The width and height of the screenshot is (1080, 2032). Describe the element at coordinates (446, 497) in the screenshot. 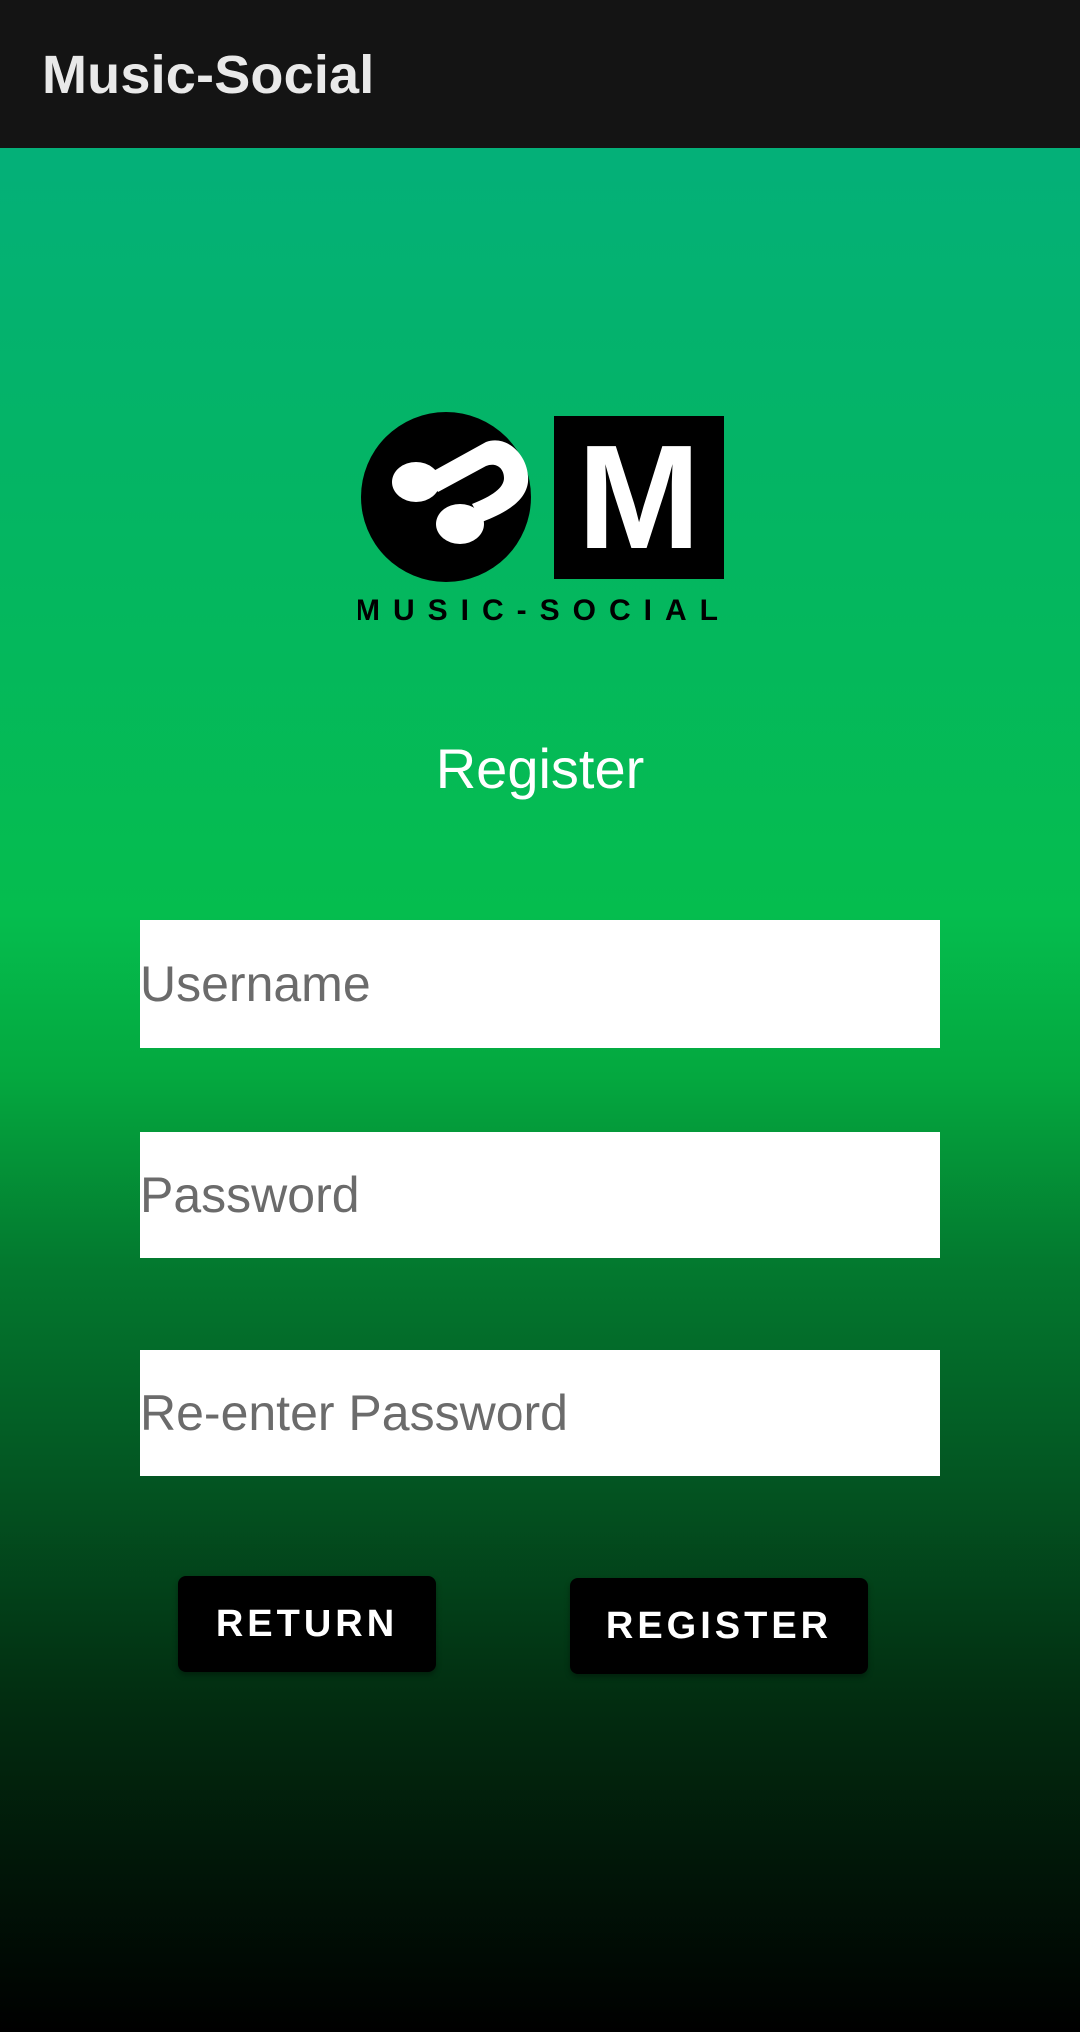

I see `music-note-icon` at that location.